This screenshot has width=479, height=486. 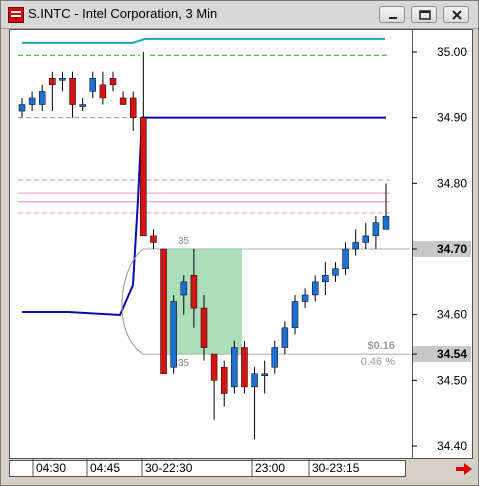 I want to click on time-label: 04:45, so click(x=105, y=468).